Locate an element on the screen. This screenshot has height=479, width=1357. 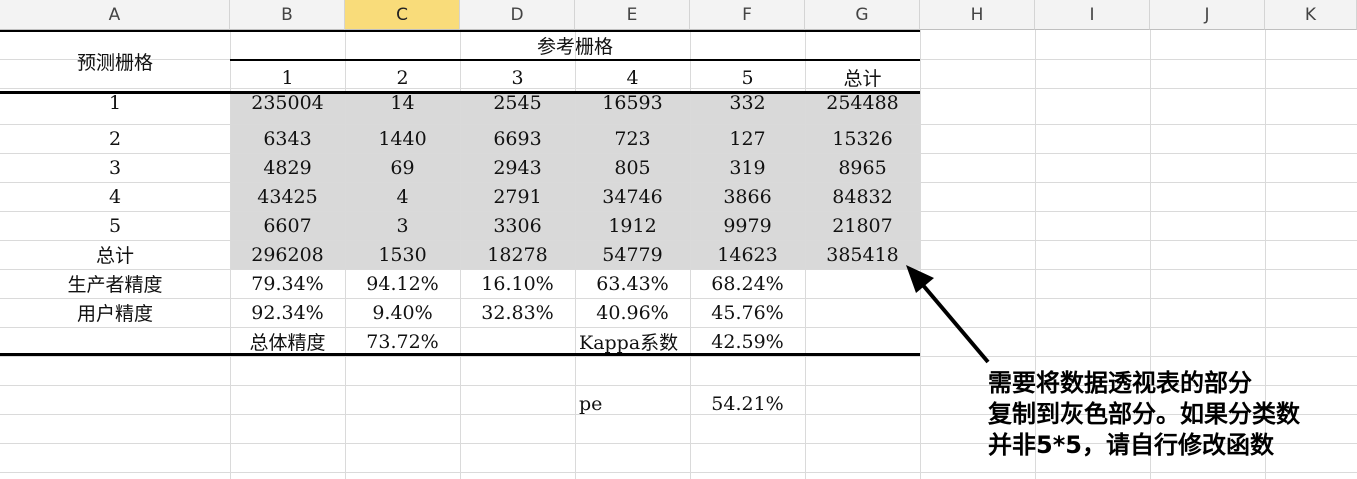
note-line-1: 需要将数据透视表的部分 is located at coordinates (1120, 383).